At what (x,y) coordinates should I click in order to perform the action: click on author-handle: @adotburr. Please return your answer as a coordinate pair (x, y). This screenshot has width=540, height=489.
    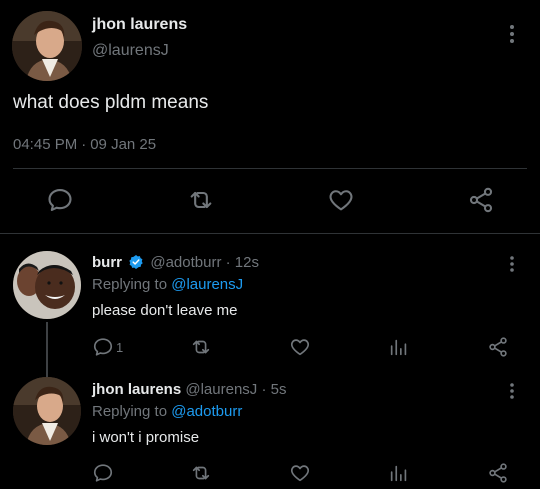
    Looking at the image, I should click on (185, 262).